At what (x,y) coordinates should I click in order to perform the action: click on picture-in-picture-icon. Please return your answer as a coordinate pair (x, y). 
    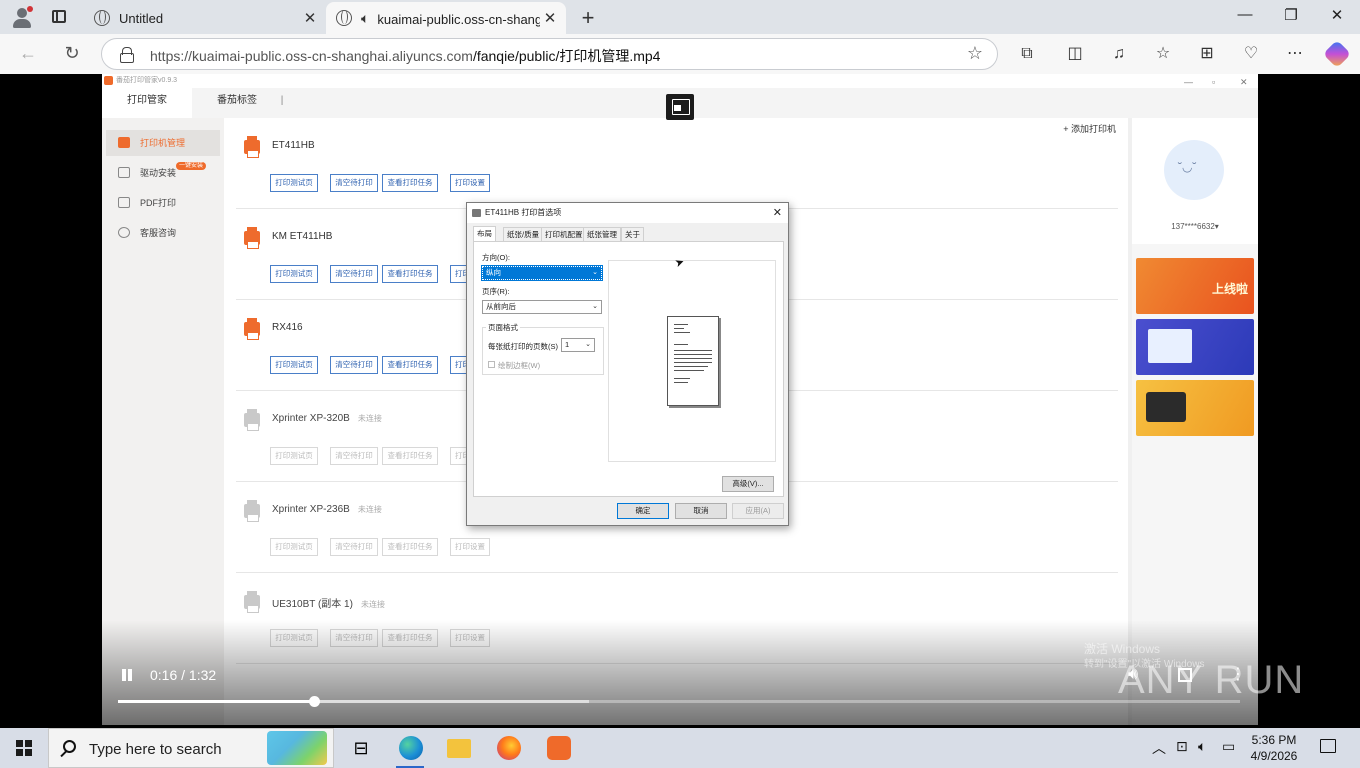
    Looking at the image, I should click on (680, 107).